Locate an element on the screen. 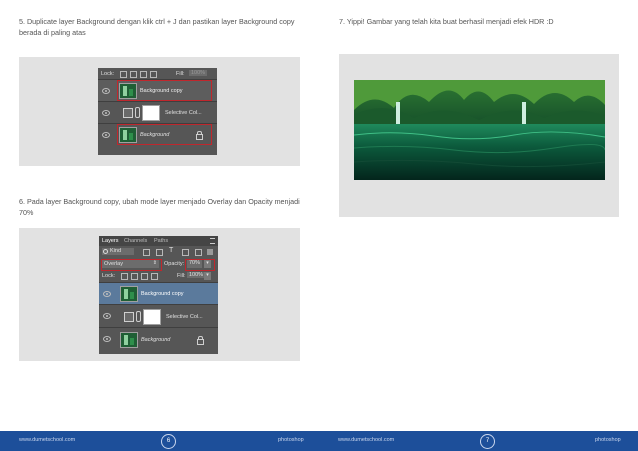  lock-icon is located at coordinates (200, 340).